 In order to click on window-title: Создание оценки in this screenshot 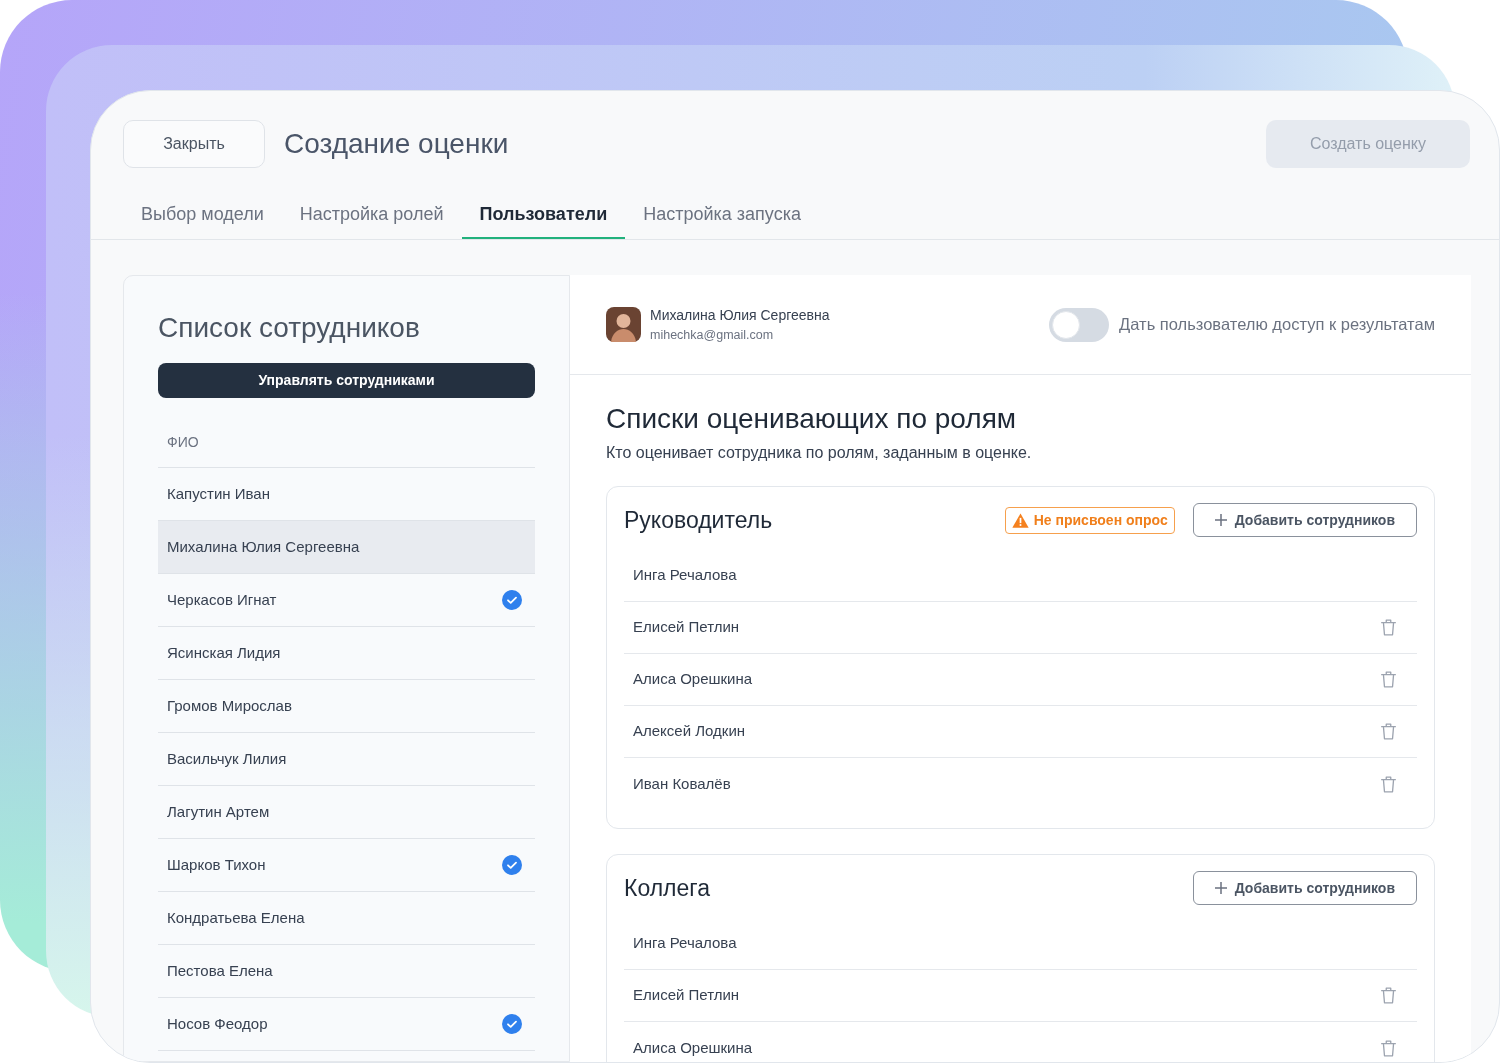, I will do `click(396, 144)`.